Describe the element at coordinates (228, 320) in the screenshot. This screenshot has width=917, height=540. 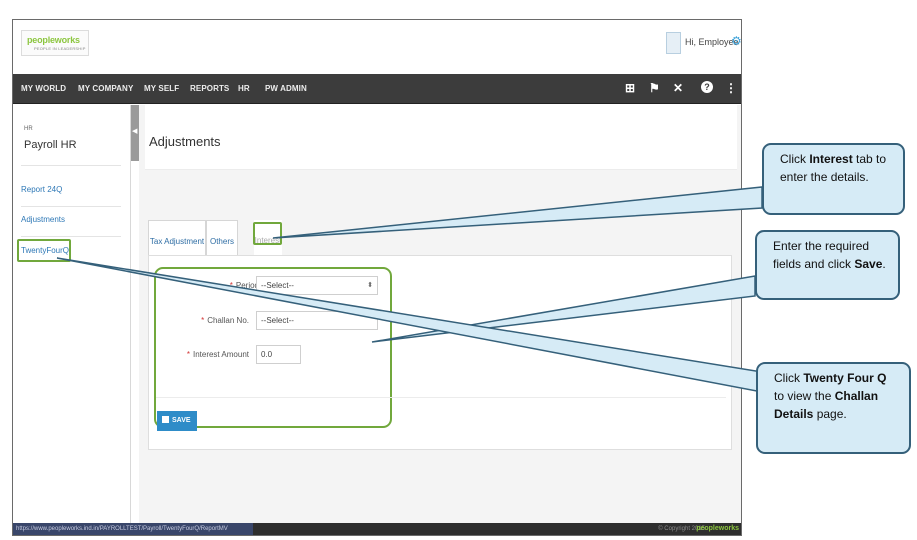
I see `challan-label-text: Challan No.` at that location.